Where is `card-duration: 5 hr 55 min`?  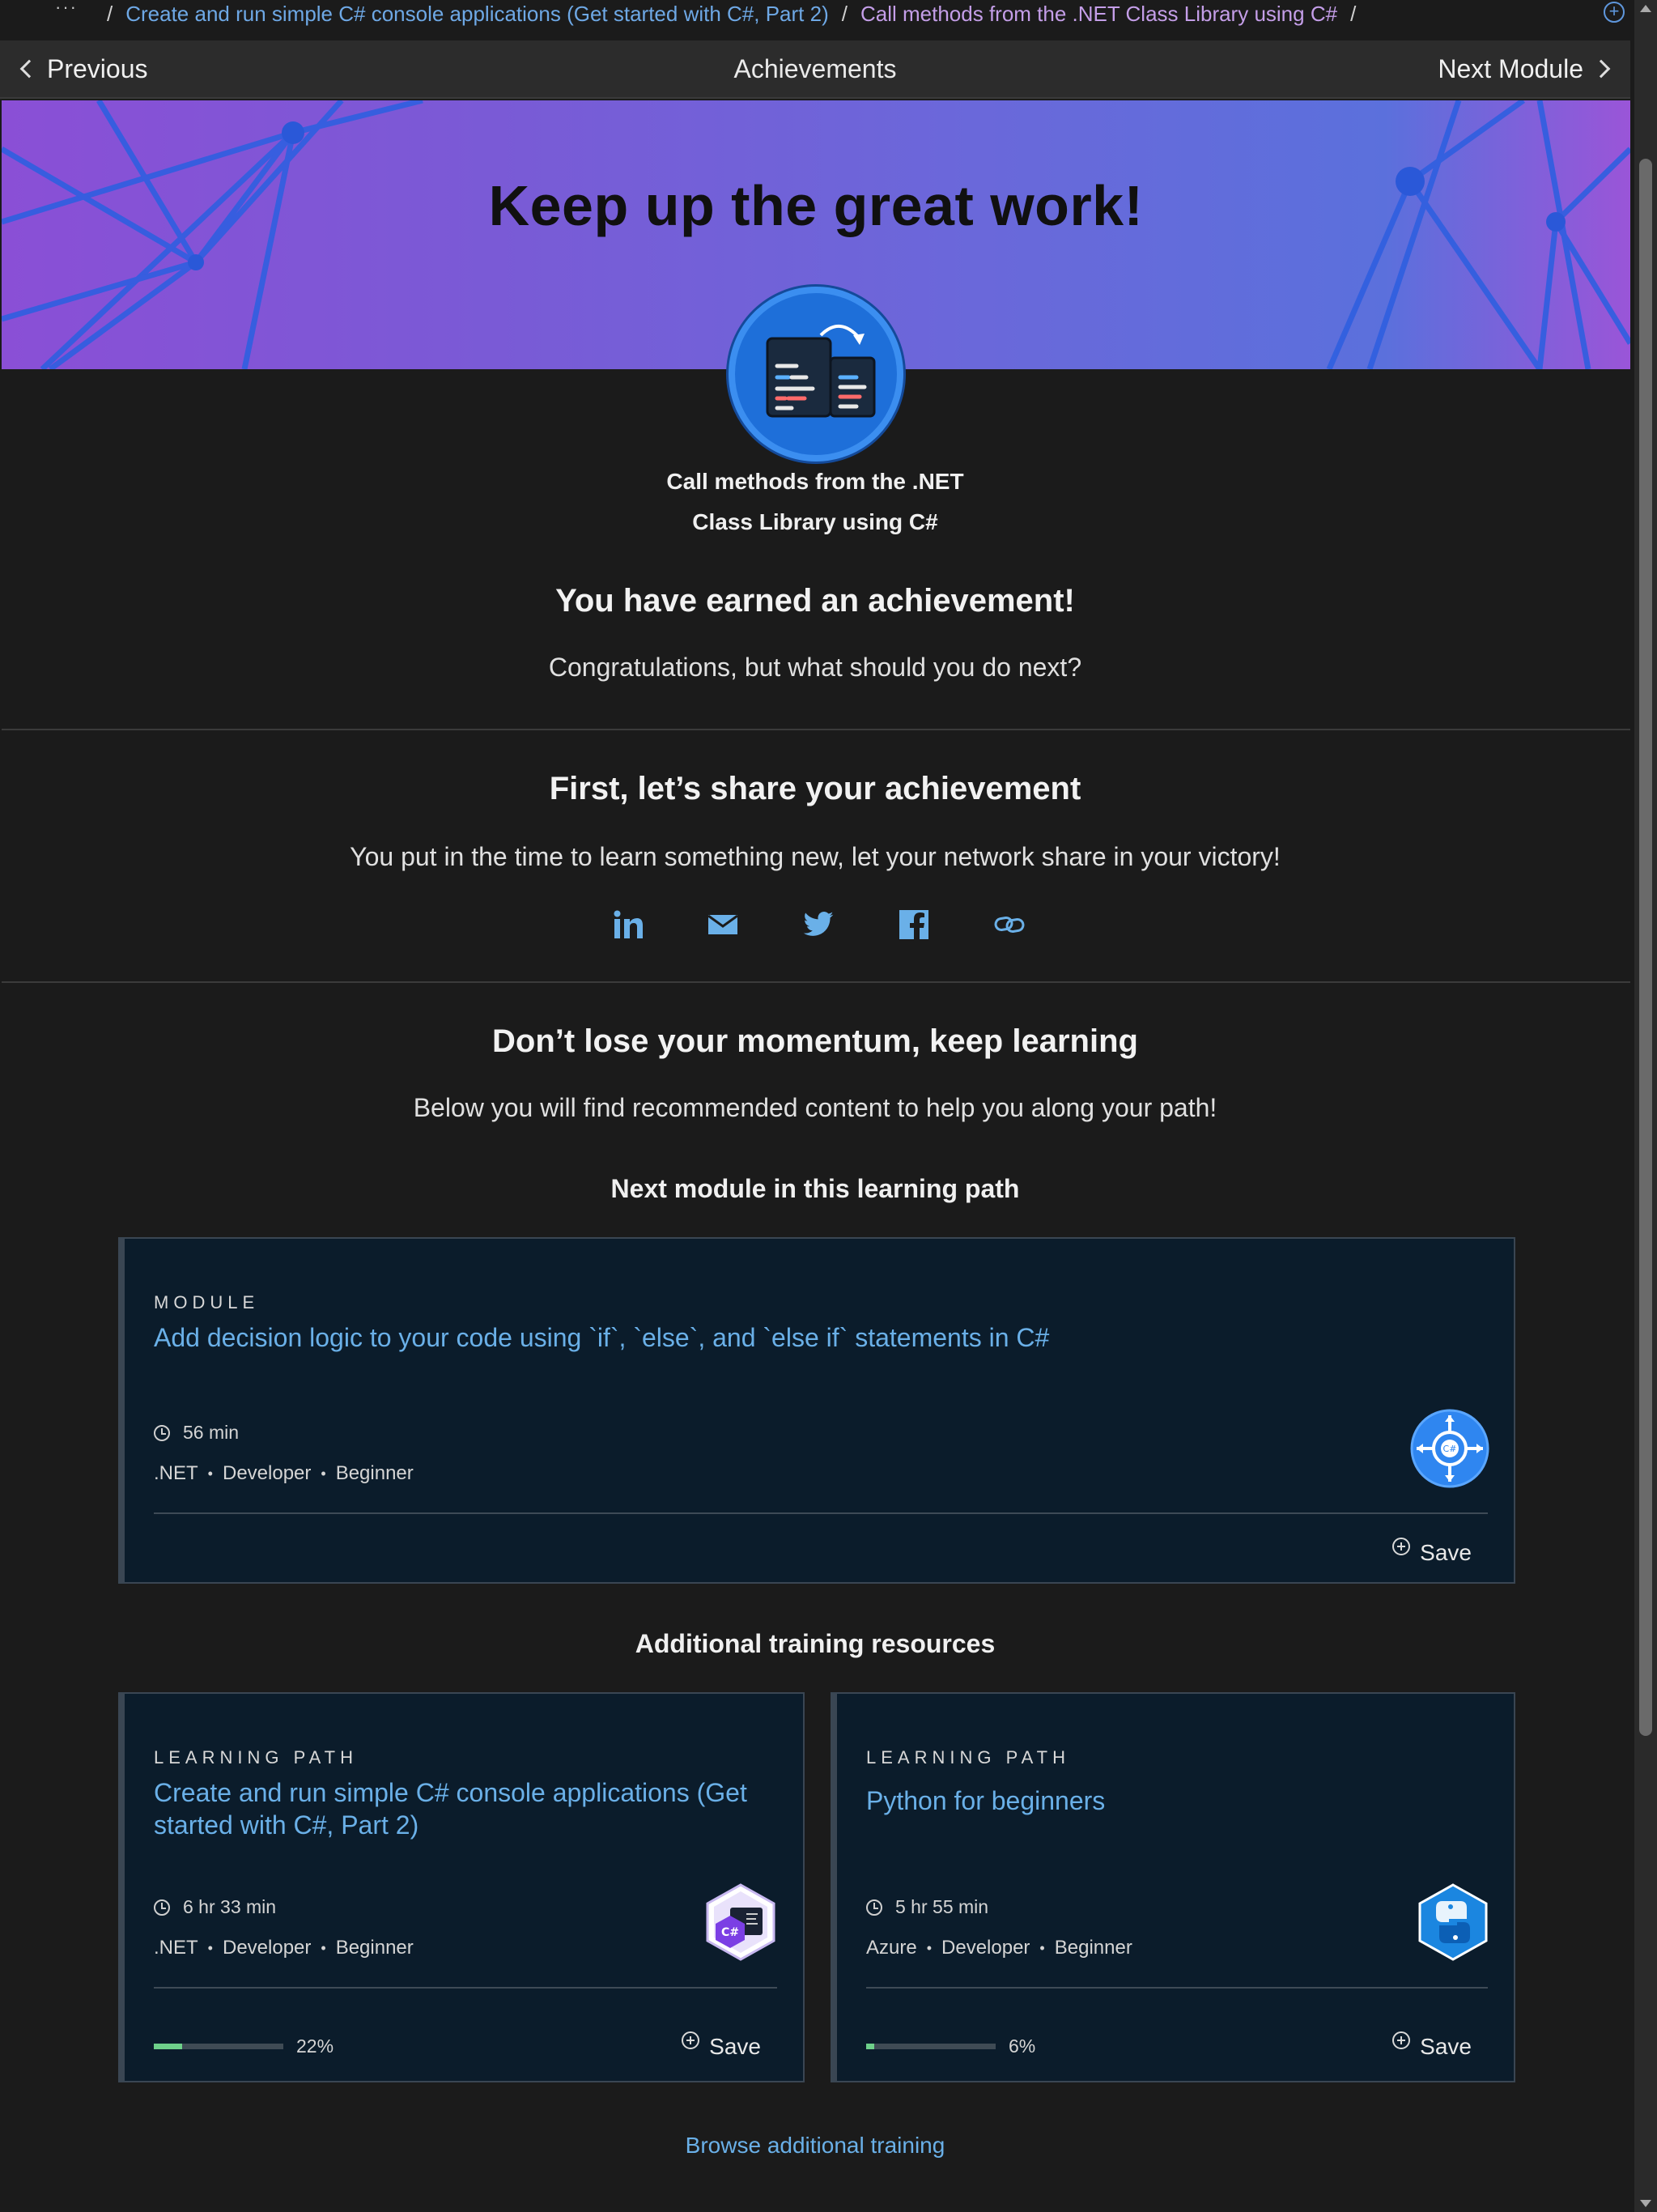
card-duration: 5 hr 55 min is located at coordinates (927, 1907).